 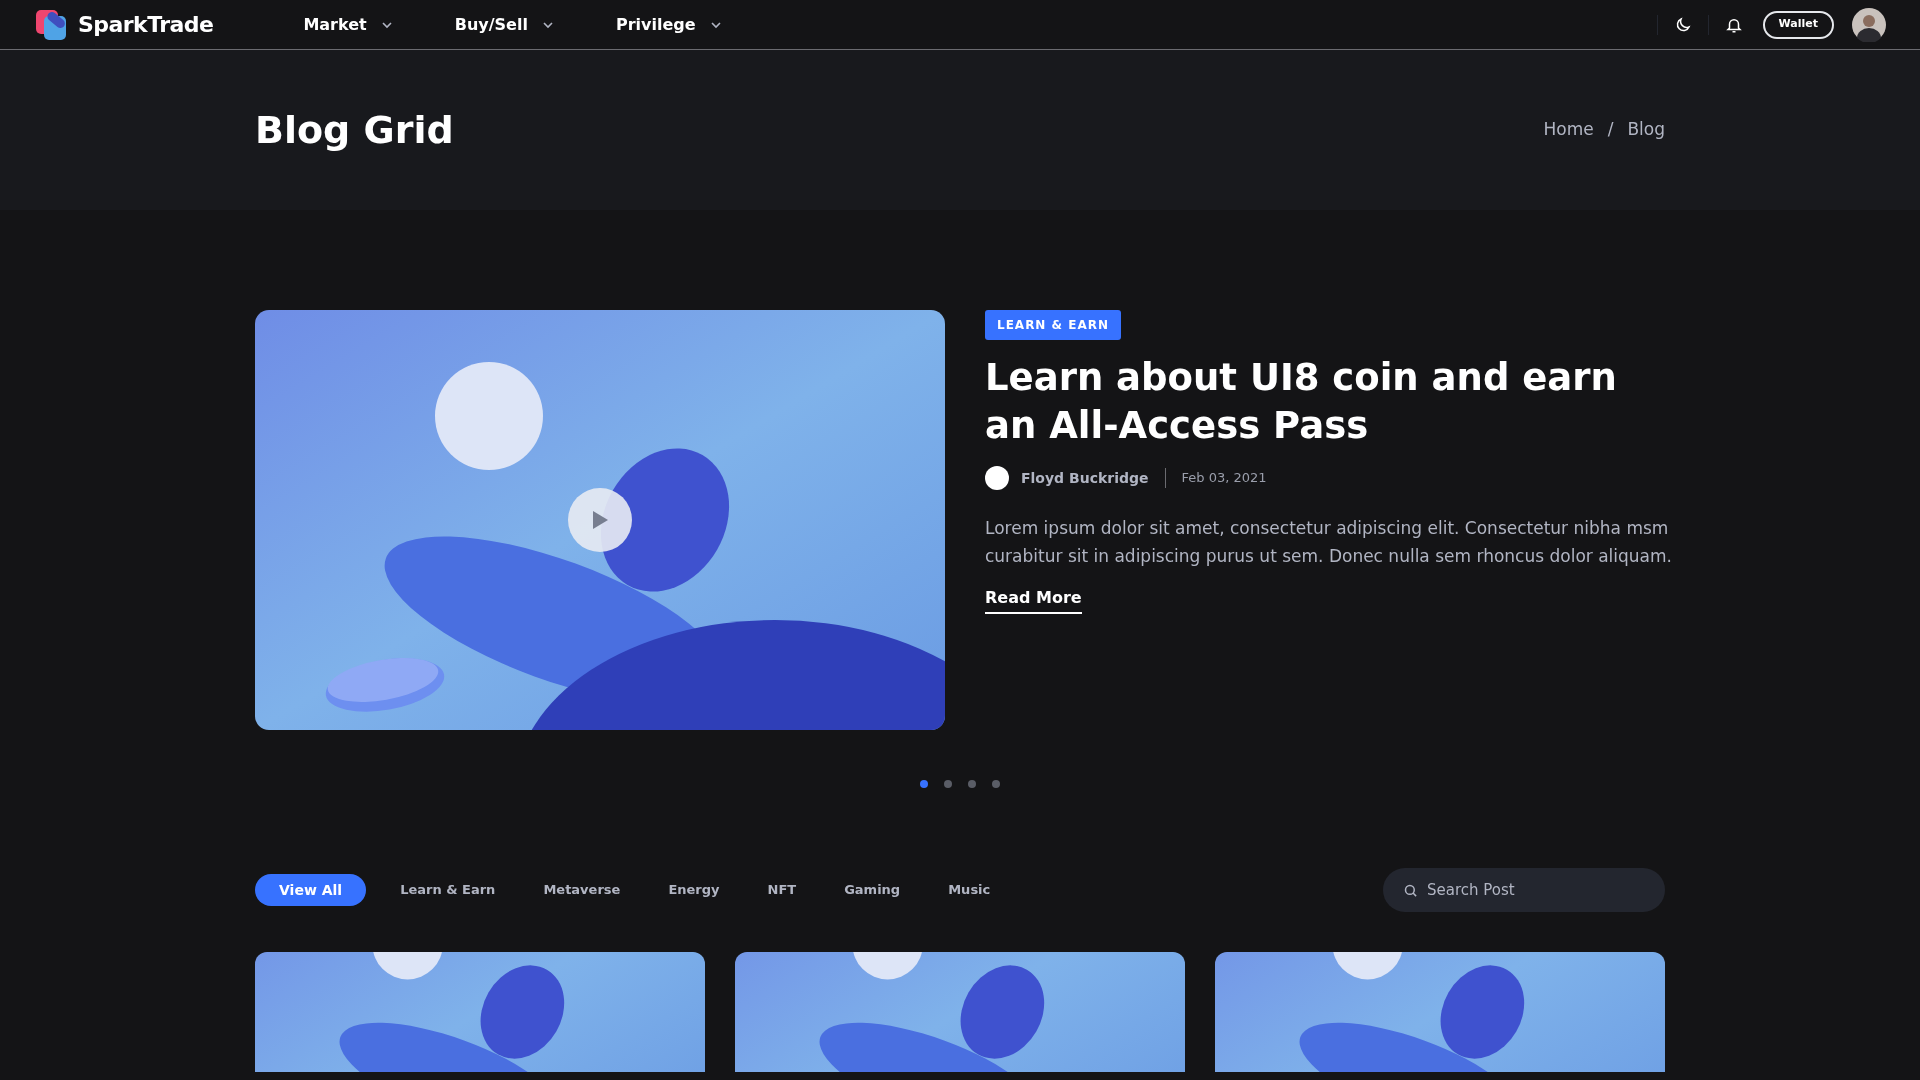 I want to click on category-tag: LEARN & EARN, so click(x=1053, y=325).